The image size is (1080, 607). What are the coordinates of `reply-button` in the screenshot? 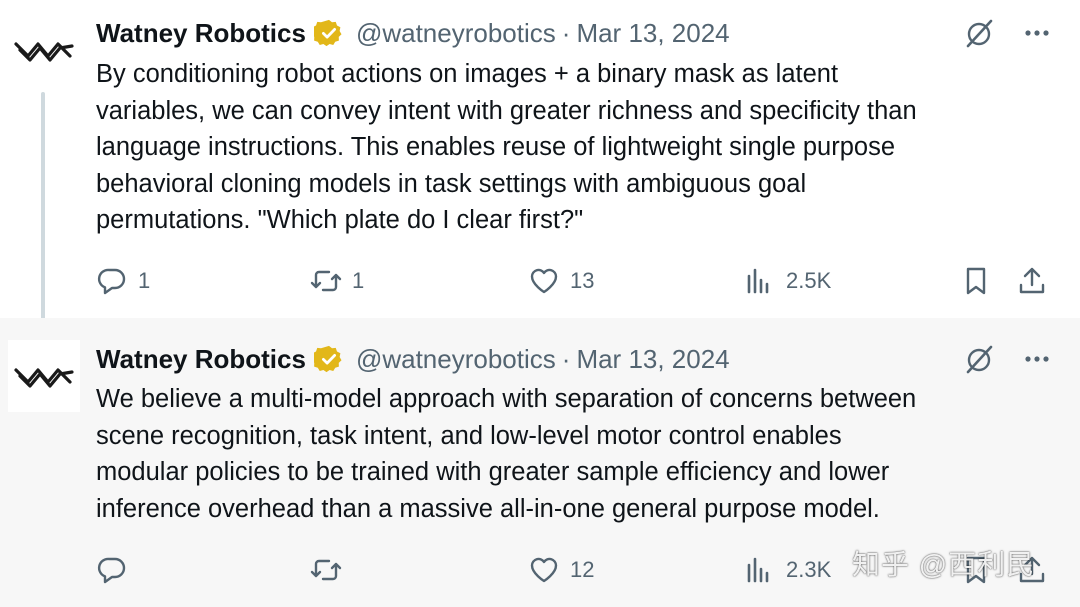 It's located at (117, 570).